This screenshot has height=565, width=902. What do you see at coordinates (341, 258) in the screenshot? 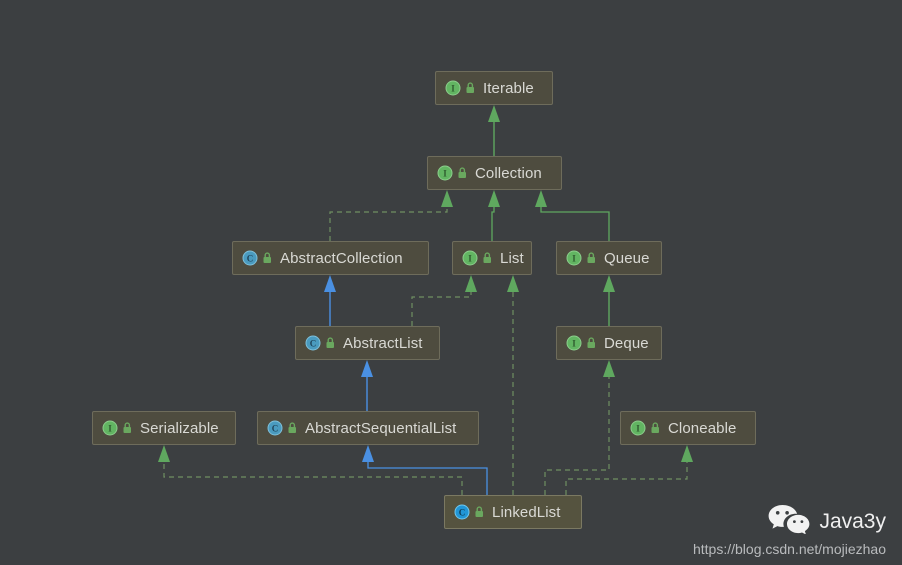
I see `node-label: AbstractCollection` at bounding box center [341, 258].